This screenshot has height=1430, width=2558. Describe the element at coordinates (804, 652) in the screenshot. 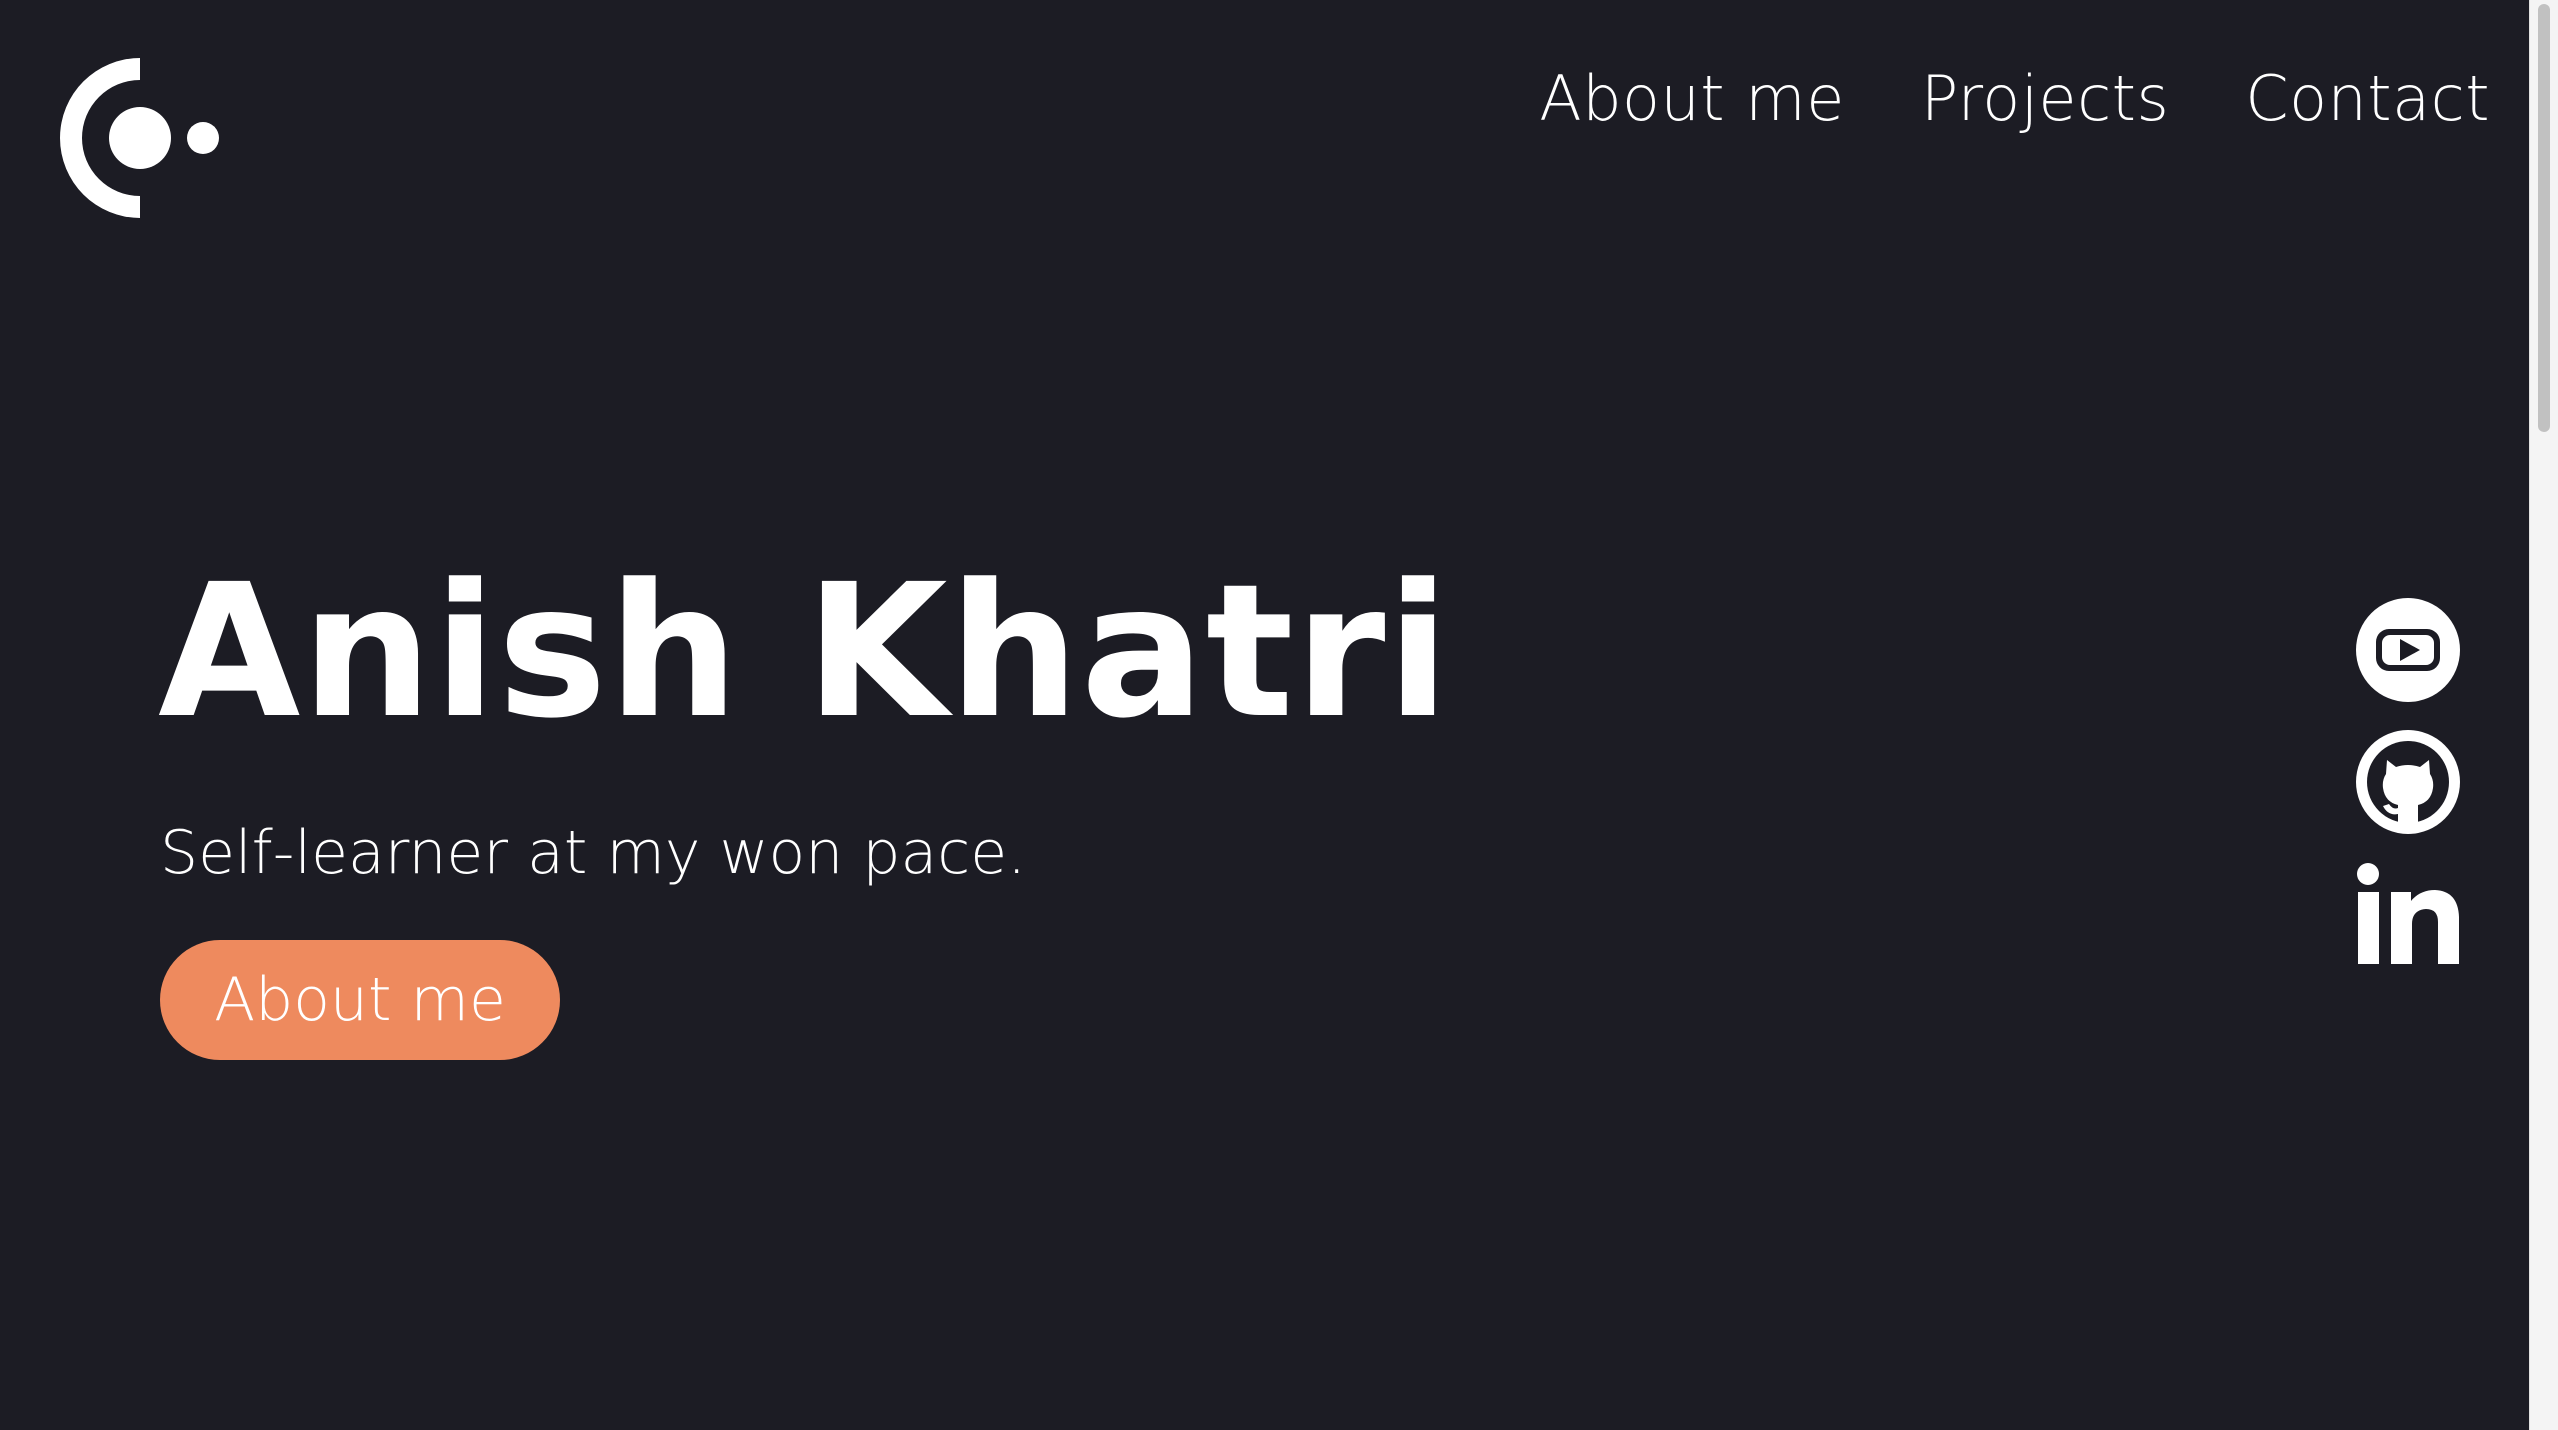

I see `hero-name: Anish Khatri` at that location.